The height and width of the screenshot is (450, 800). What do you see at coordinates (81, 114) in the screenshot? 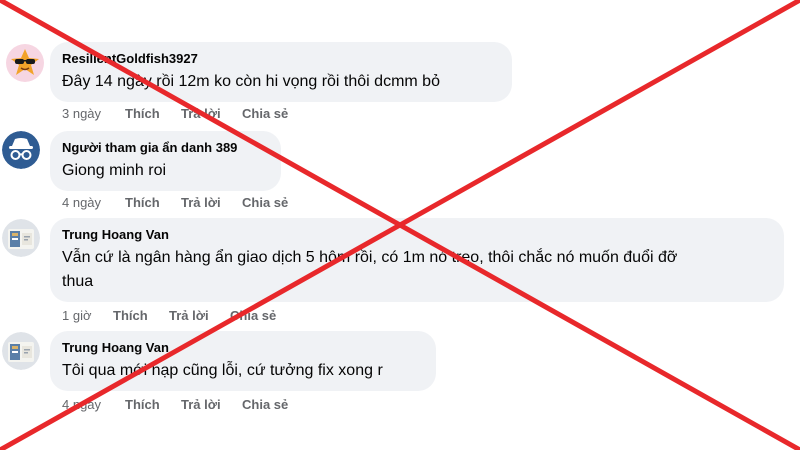
I see `comment-time: 3 ngày` at bounding box center [81, 114].